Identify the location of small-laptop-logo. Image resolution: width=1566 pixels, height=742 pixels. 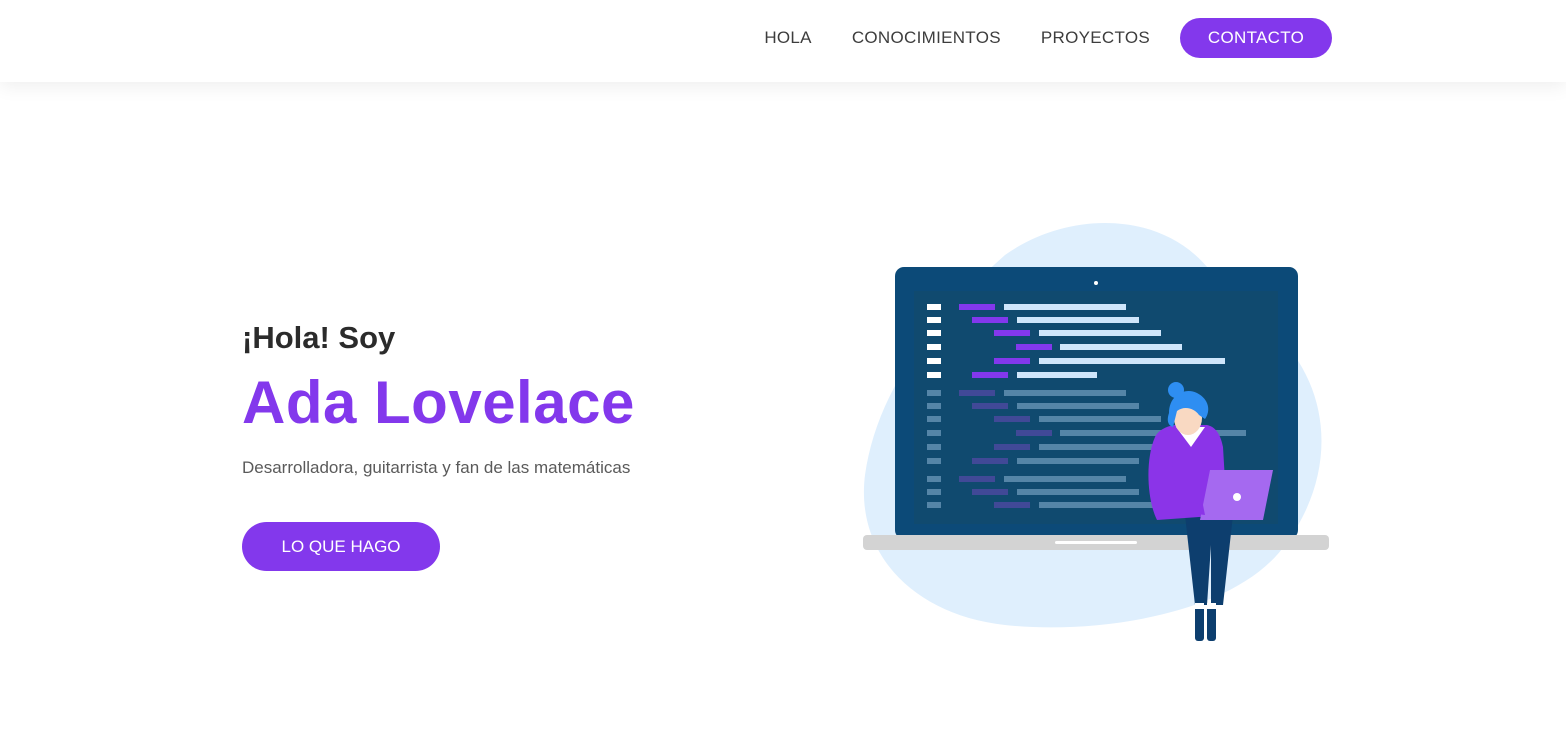
(1237, 497).